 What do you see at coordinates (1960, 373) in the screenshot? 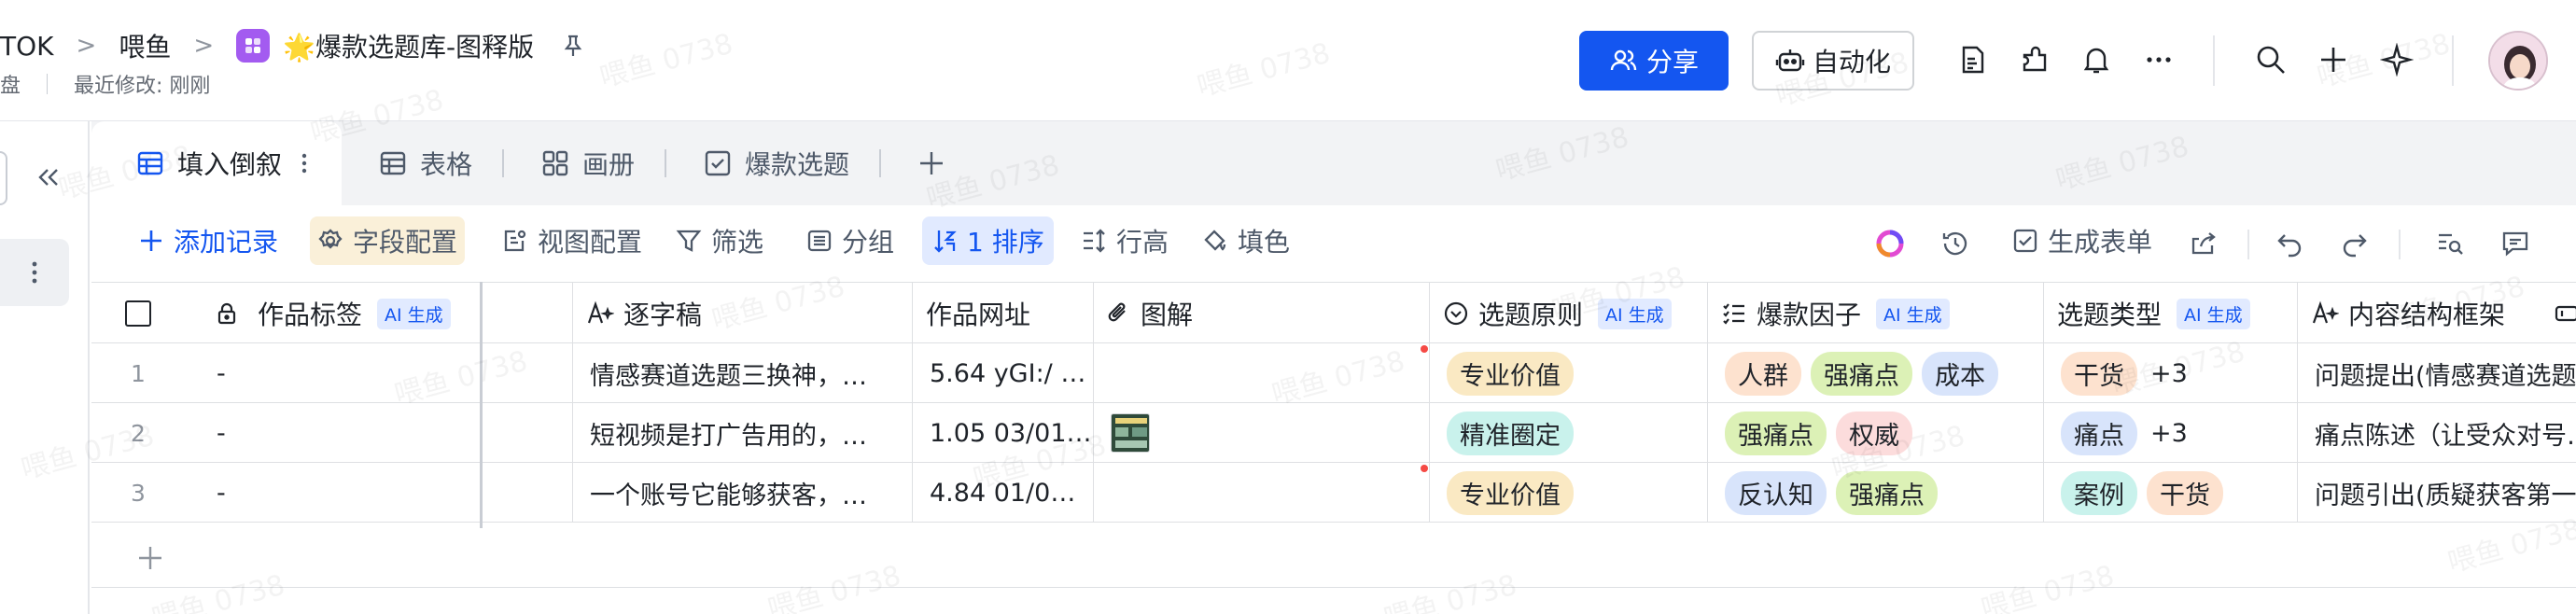
I see `factor-tag: 成本` at bounding box center [1960, 373].